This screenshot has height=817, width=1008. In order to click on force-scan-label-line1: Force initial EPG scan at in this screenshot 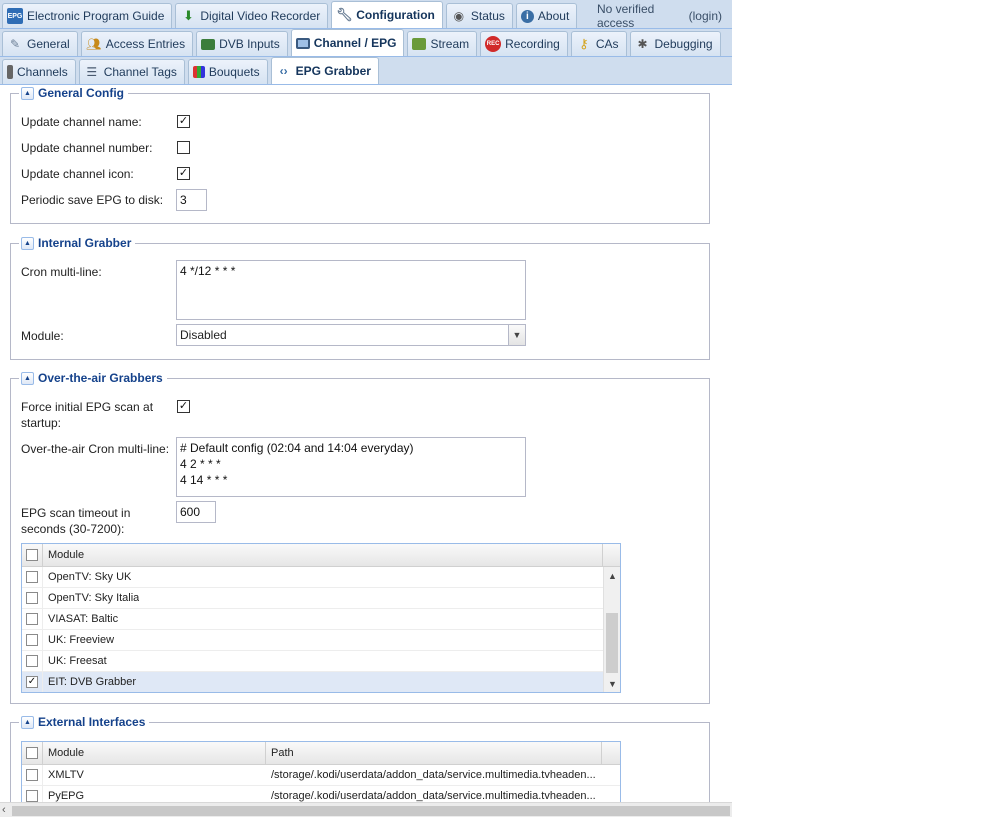, I will do `click(87, 407)`.